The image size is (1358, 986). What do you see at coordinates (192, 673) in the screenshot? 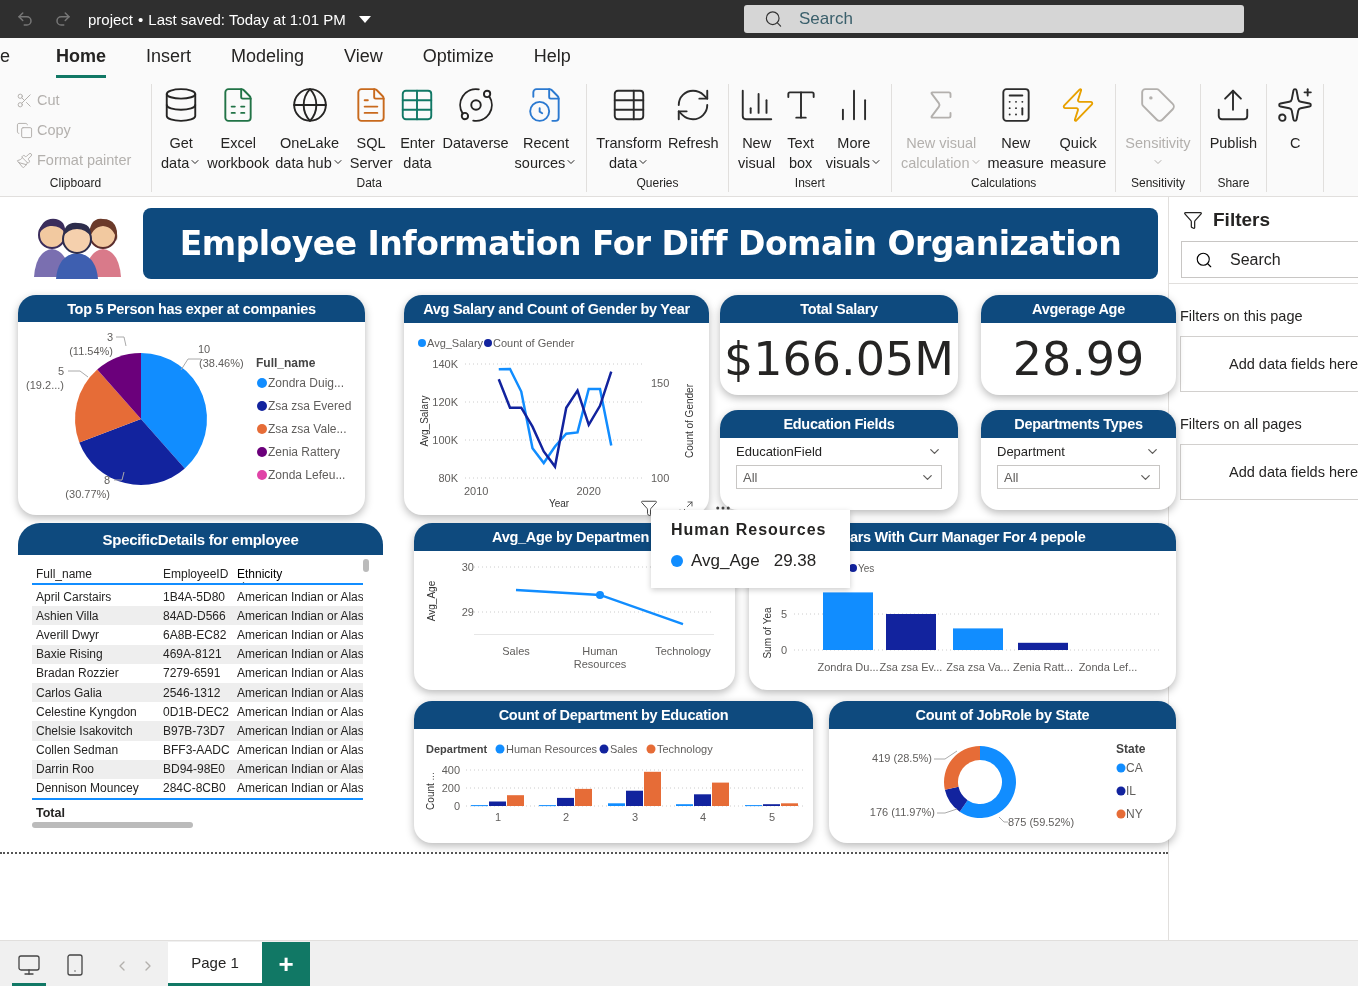
I see `table-cell-text: 7279-6591` at bounding box center [192, 673].